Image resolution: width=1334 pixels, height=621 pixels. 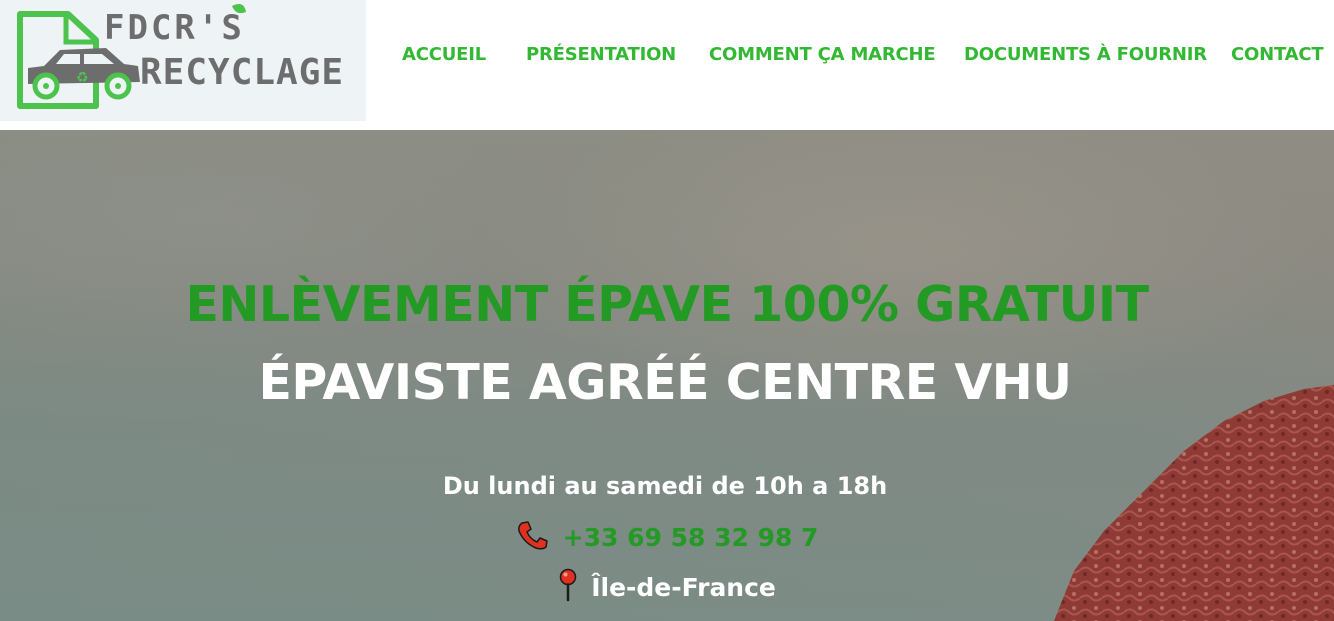 I want to click on phone-icon, so click(x=532, y=537).